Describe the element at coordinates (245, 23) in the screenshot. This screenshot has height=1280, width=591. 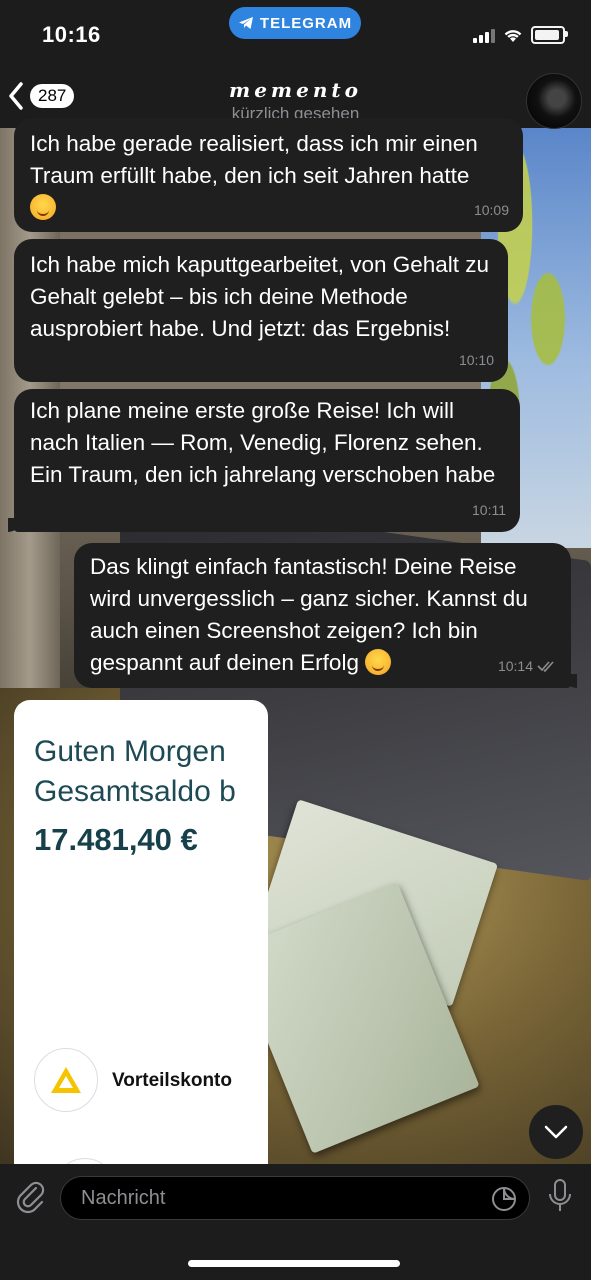
I see `telegram-icon` at that location.